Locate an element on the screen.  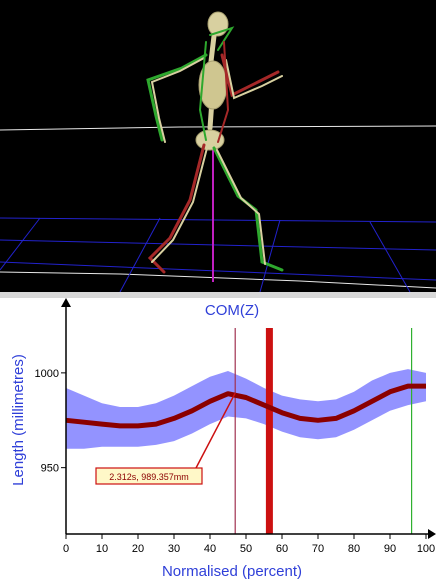
x-tick-label-0: 0 is located at coordinates (66, 549).